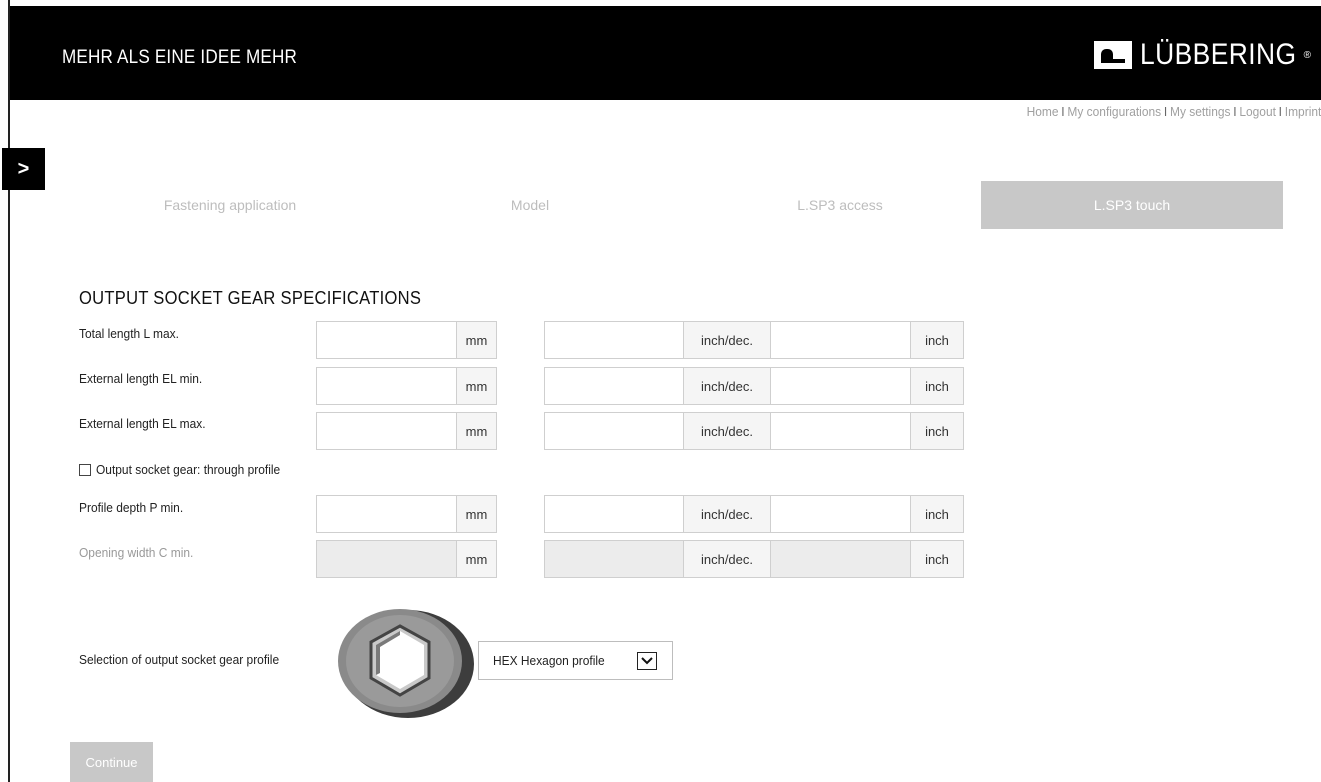 Image resolution: width=1321 pixels, height=782 pixels. Describe the element at coordinates (614, 386) in the screenshot. I see `external-length-min-inch-dec-input` at that location.